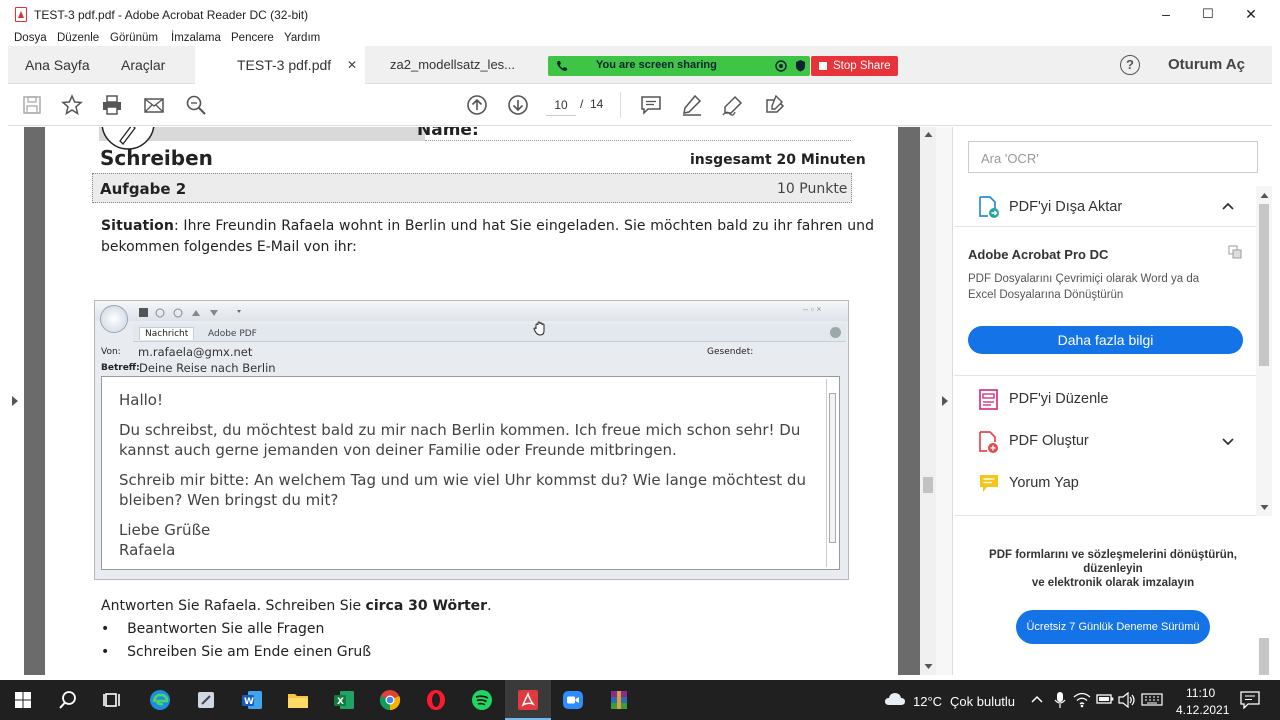 Image resolution: width=1280 pixels, height=720 pixels. Describe the element at coordinates (518, 105) in the screenshot. I see `page-down-icon` at that location.